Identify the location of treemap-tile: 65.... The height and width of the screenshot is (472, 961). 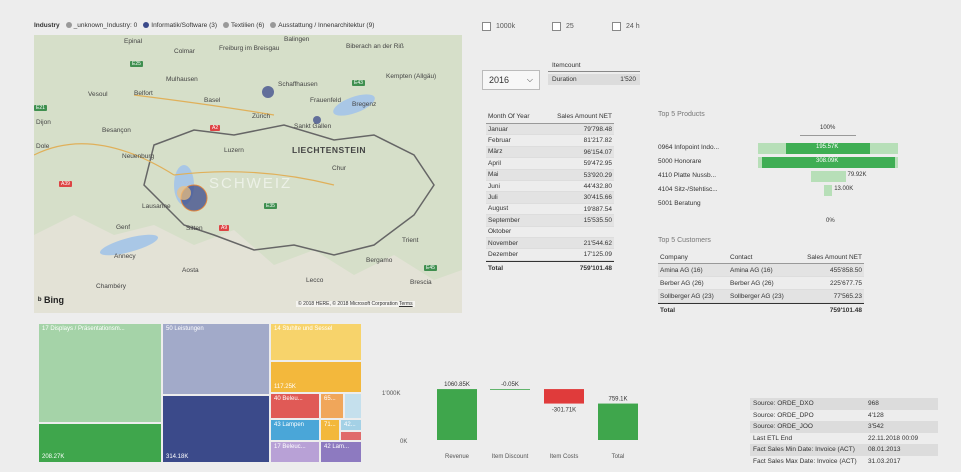
(332, 406).